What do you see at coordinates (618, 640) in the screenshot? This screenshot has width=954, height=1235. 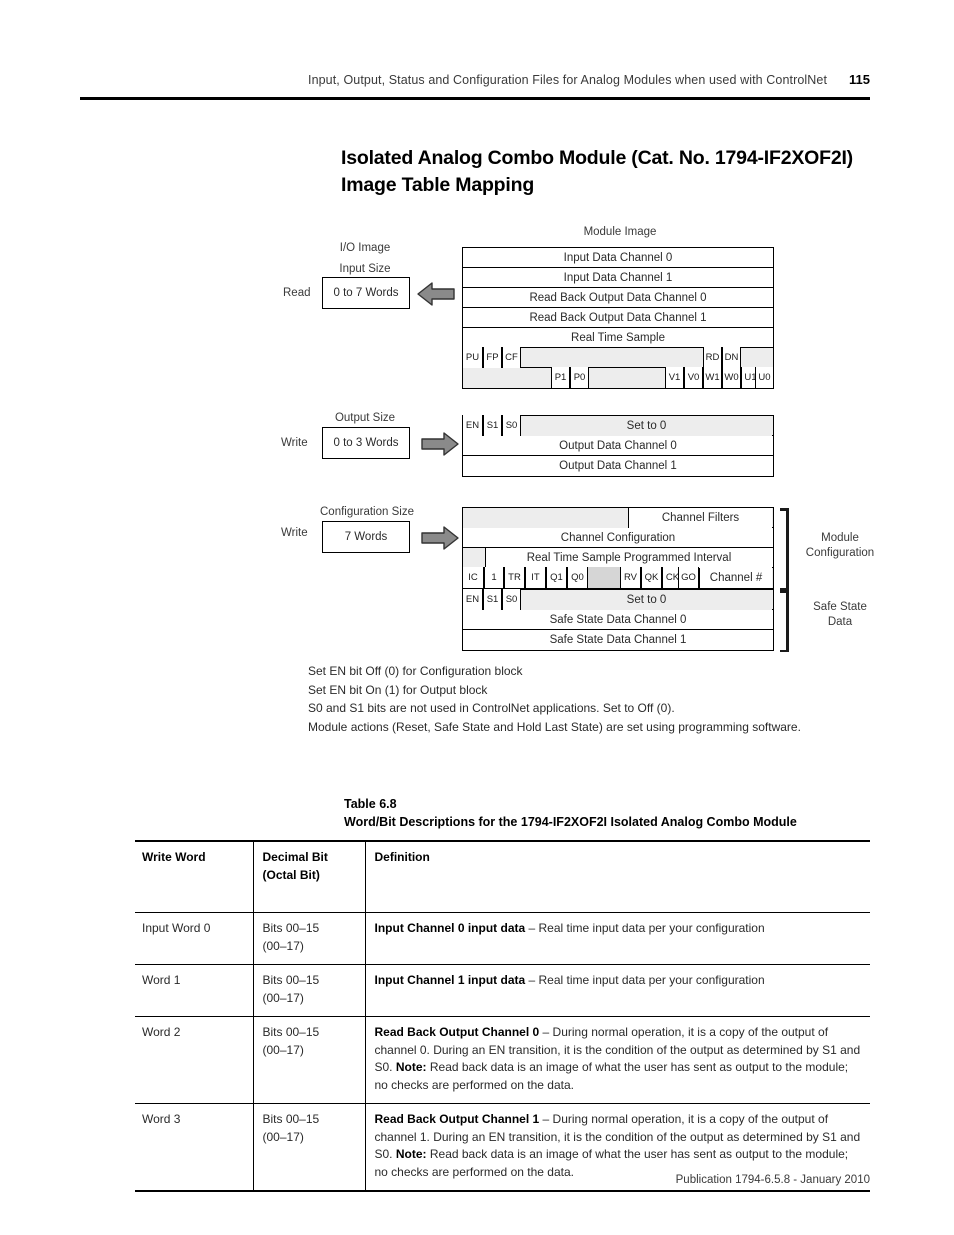 I see `safe-state-row: Safe State Data Channel 1` at bounding box center [618, 640].